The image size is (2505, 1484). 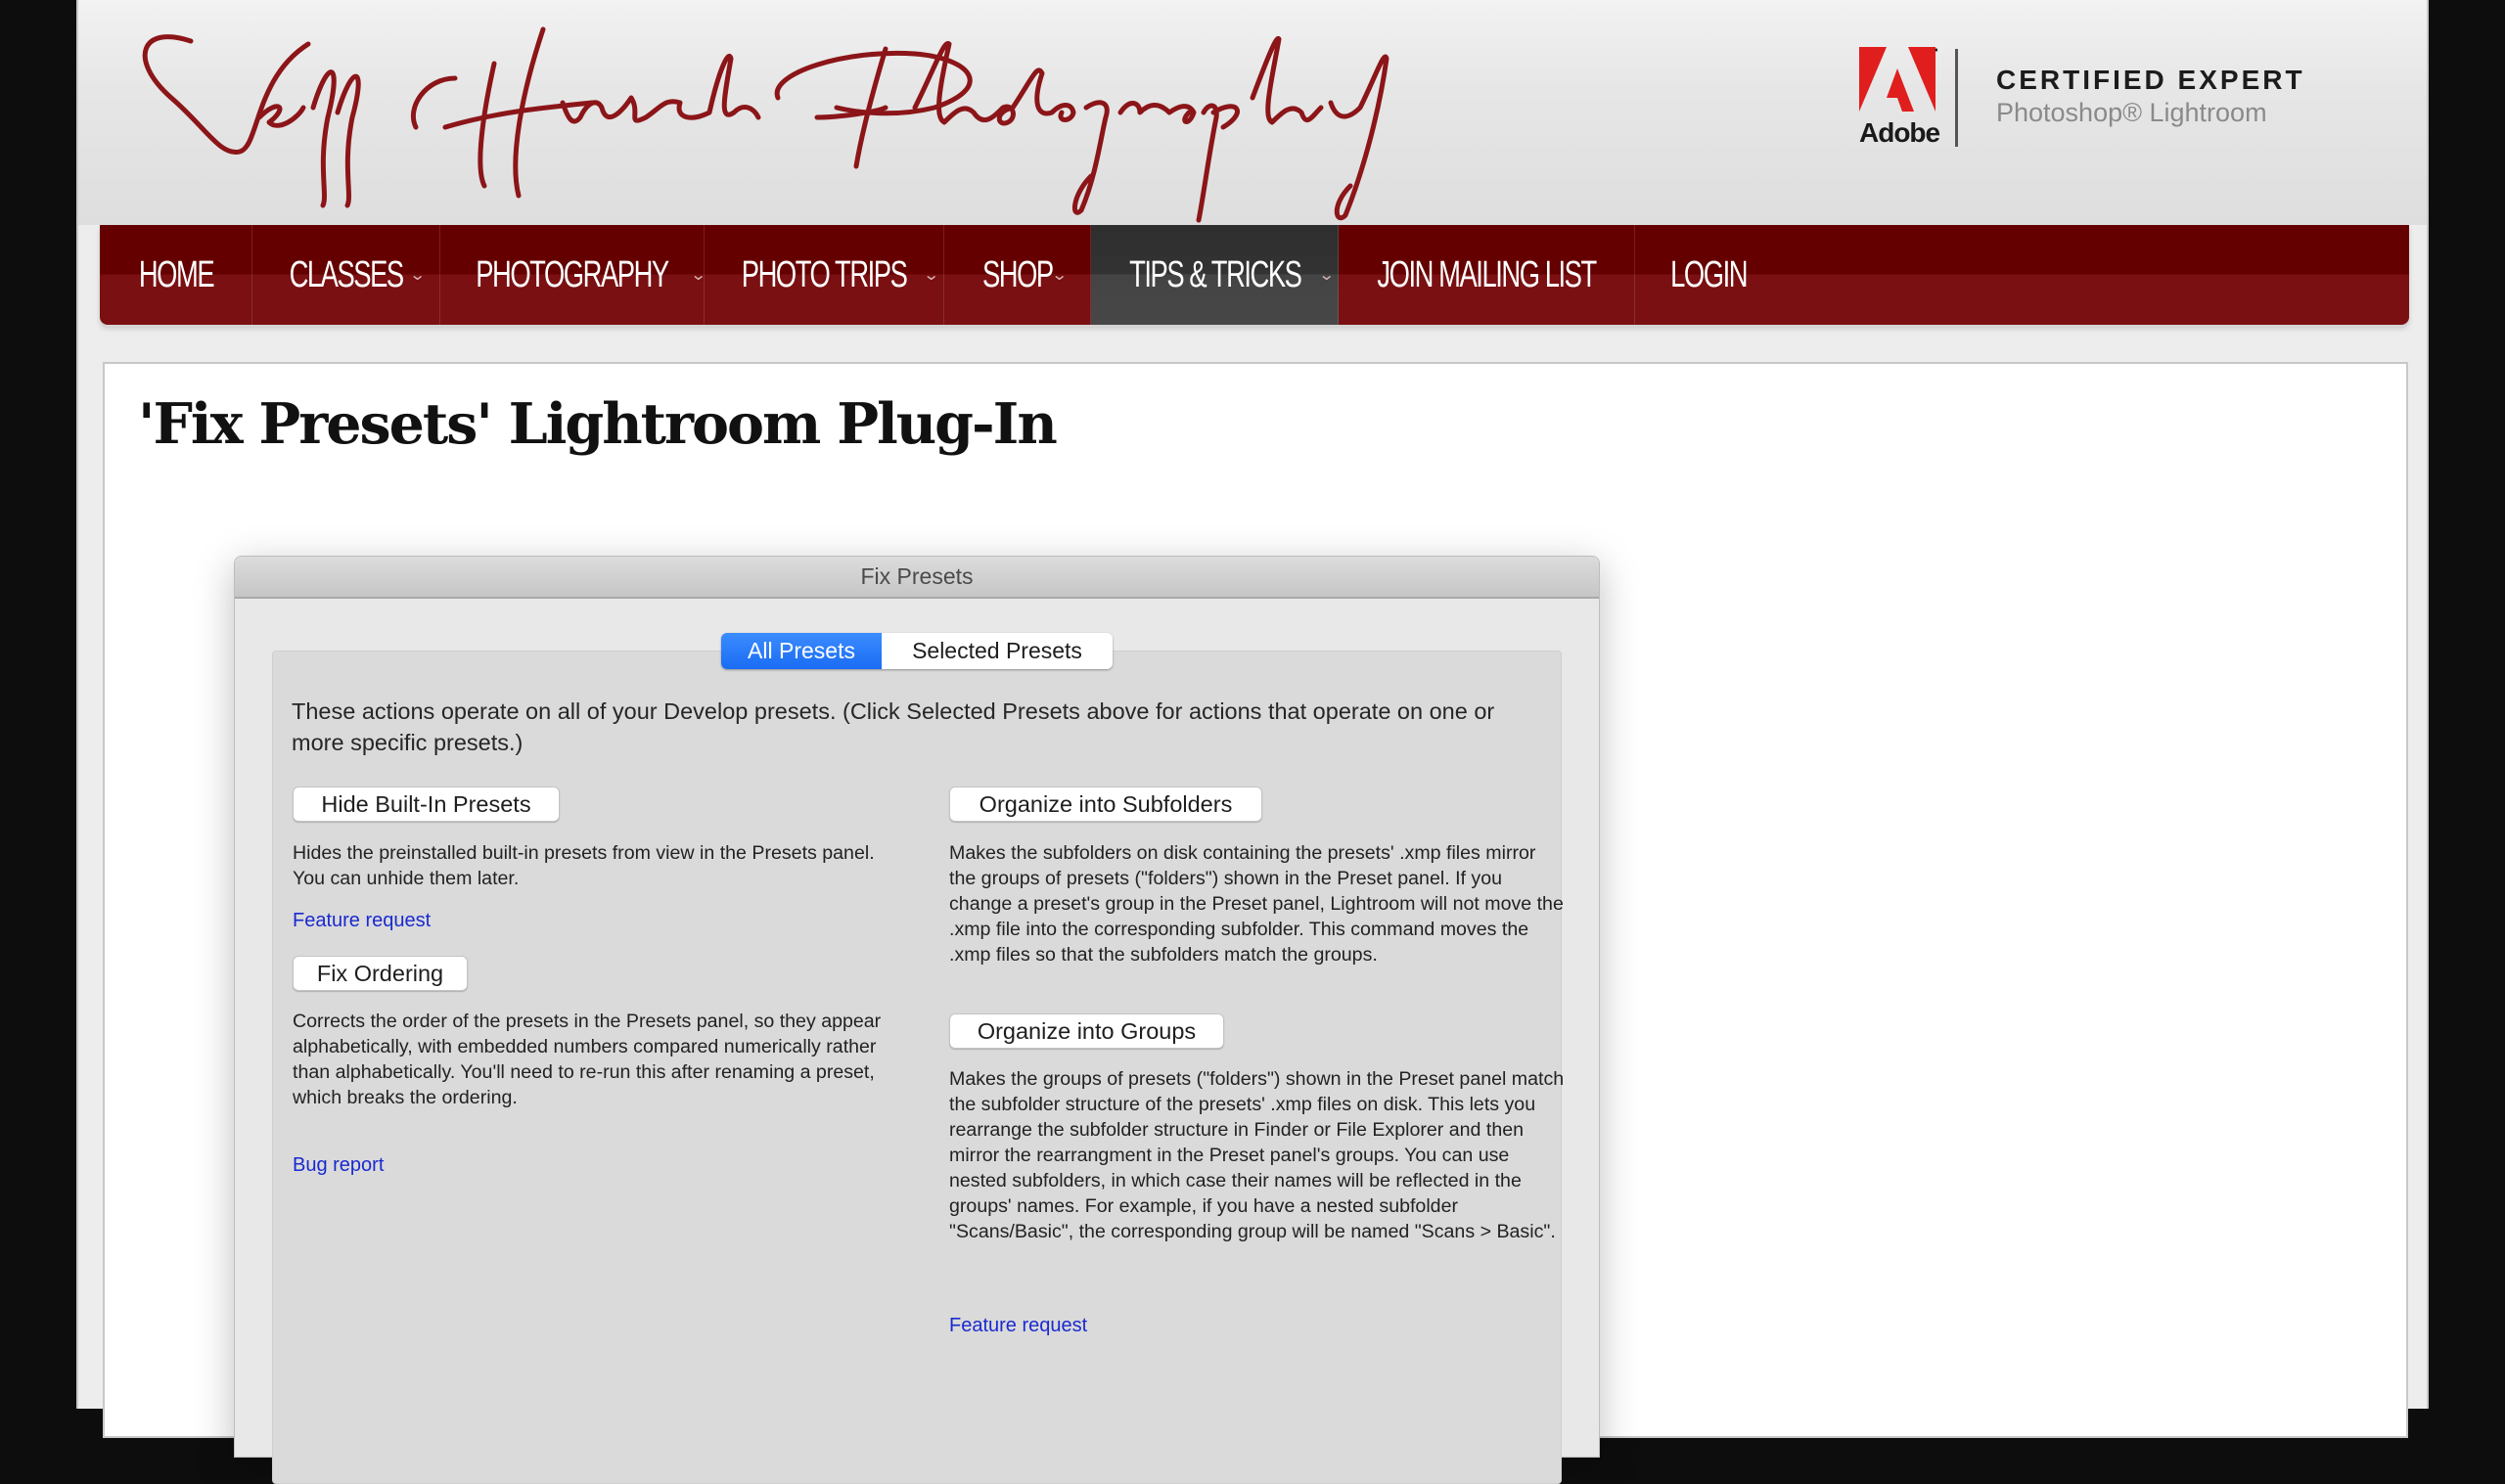 I want to click on organize-into-subfolders-button: Organize into Subfolders, so click(x=1105, y=804).